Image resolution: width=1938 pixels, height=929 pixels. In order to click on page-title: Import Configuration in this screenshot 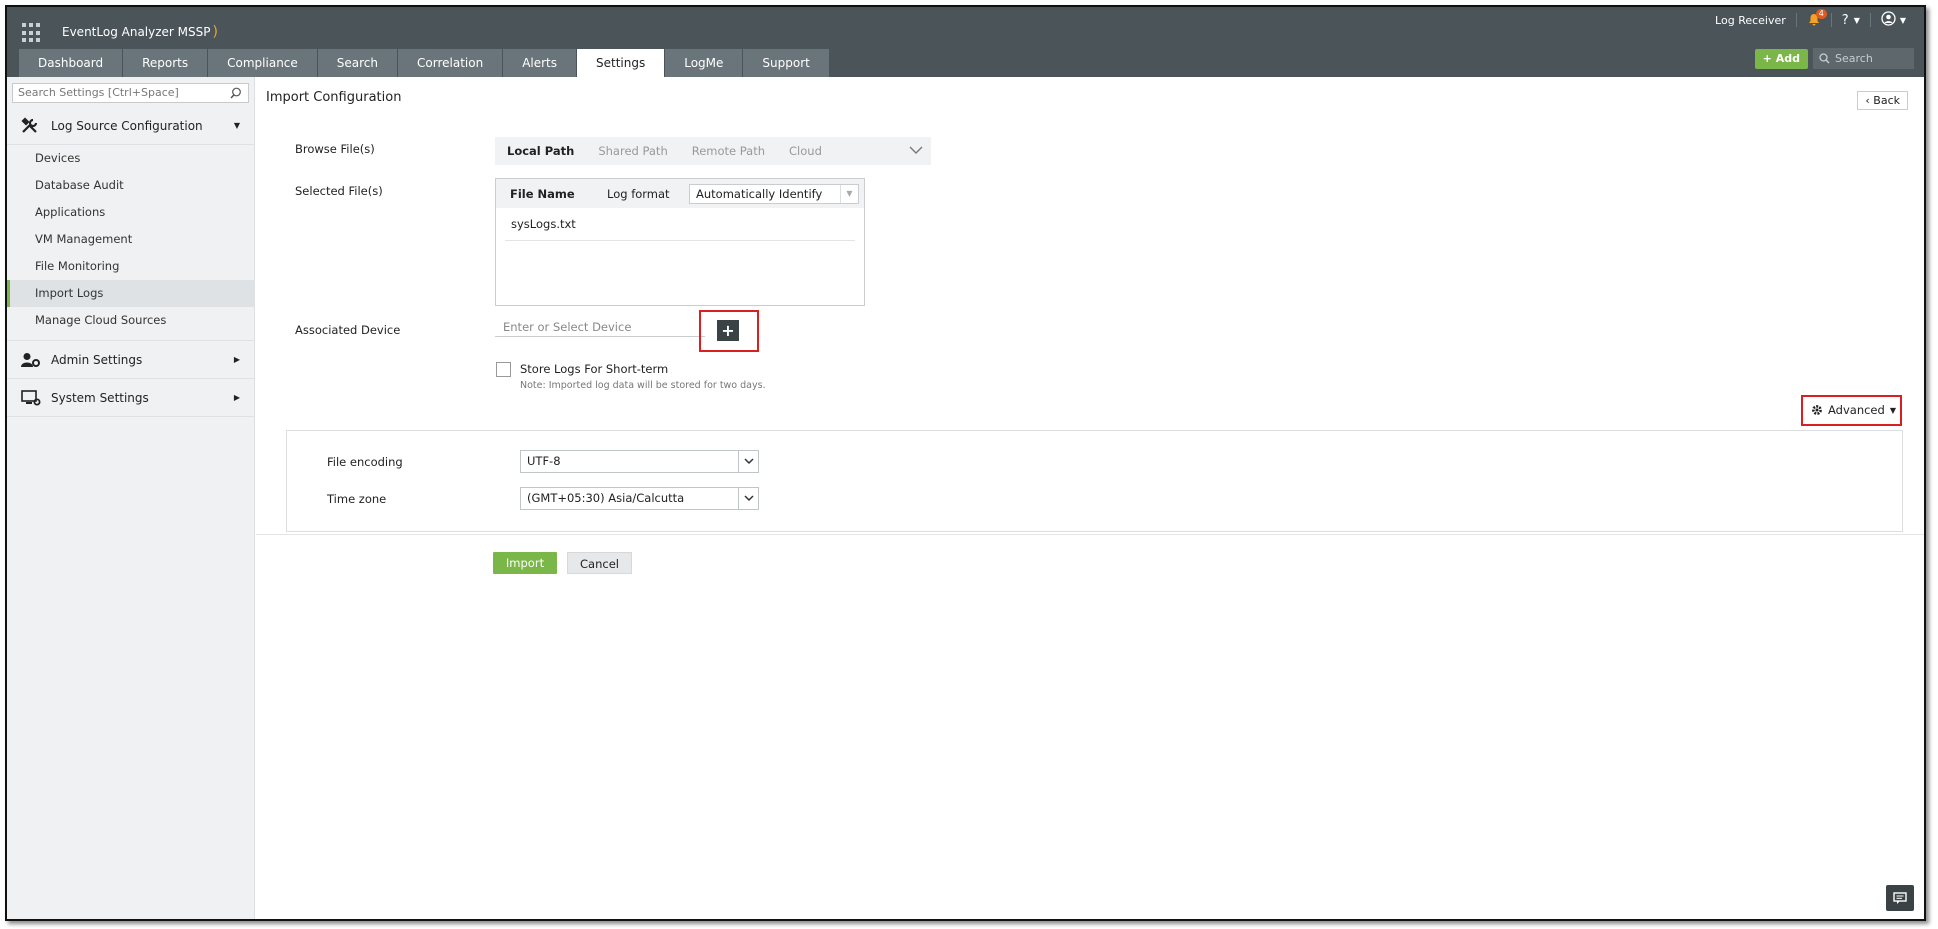, I will do `click(334, 97)`.